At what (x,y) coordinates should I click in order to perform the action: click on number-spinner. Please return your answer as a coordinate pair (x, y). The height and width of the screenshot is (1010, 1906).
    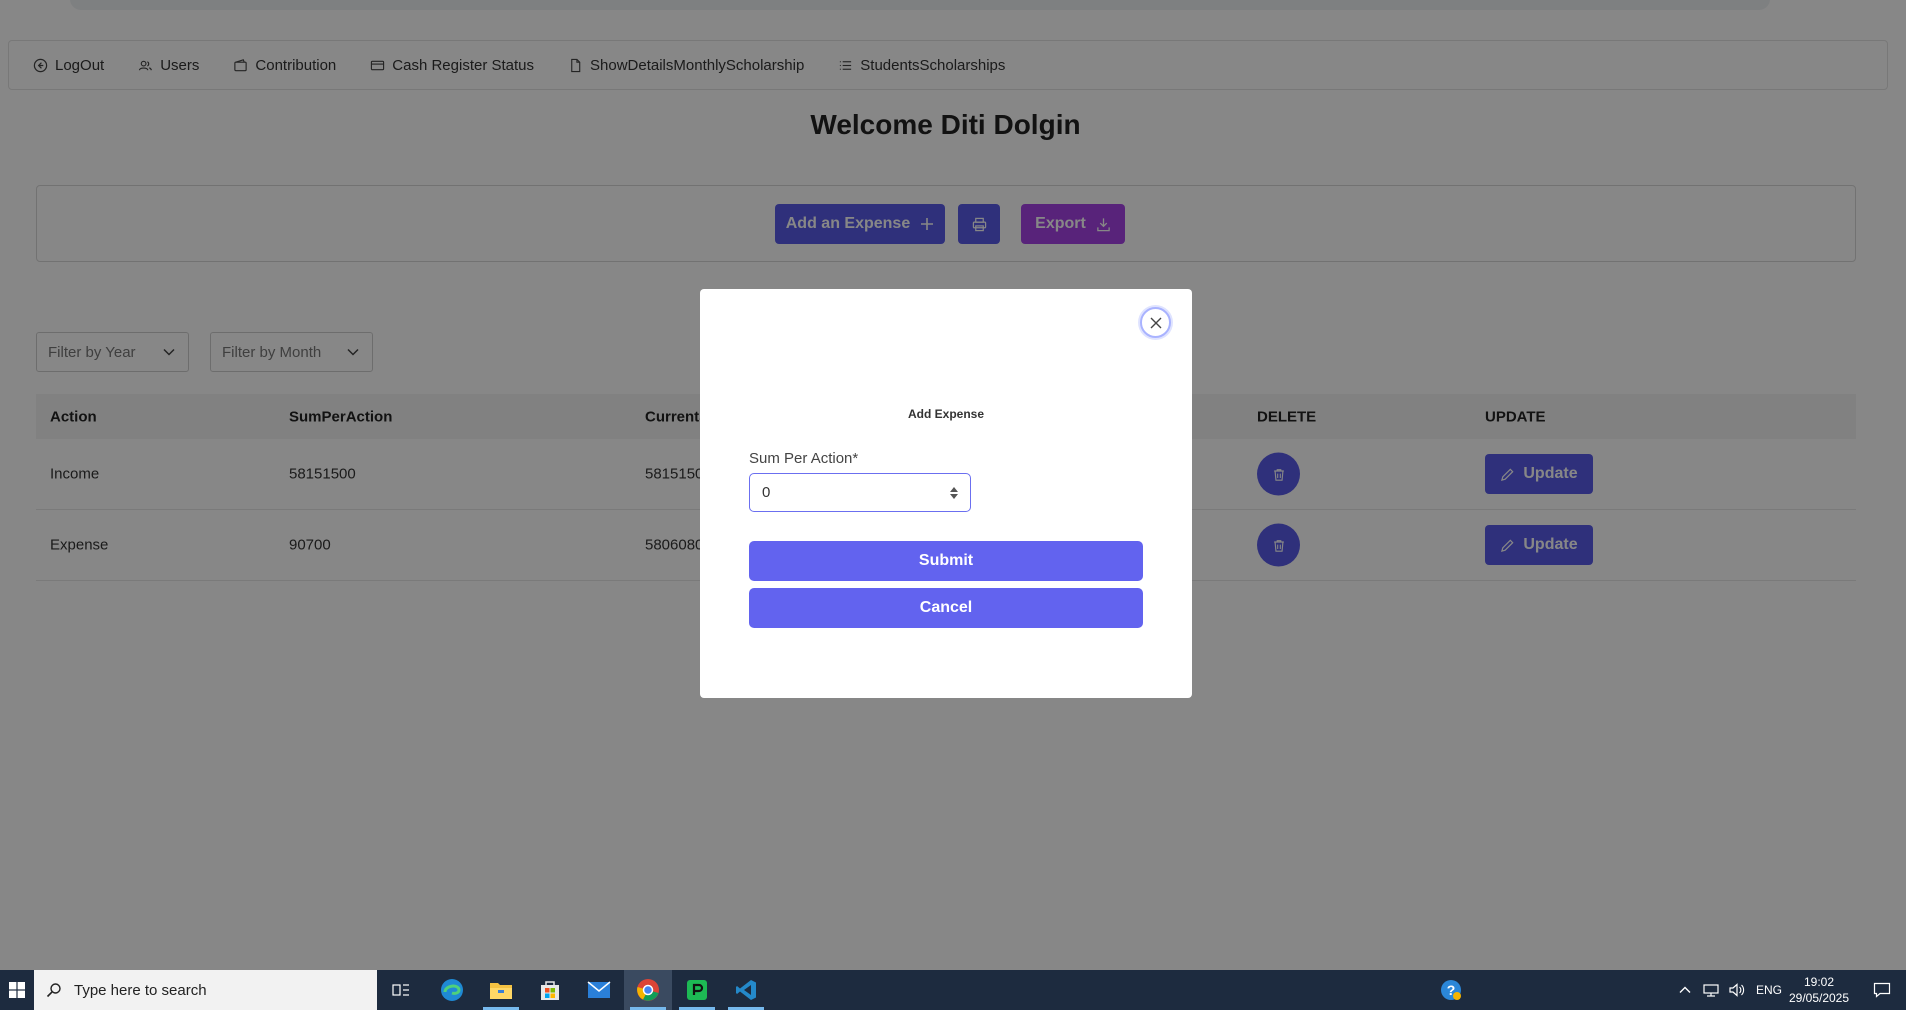
    Looking at the image, I should click on (954, 492).